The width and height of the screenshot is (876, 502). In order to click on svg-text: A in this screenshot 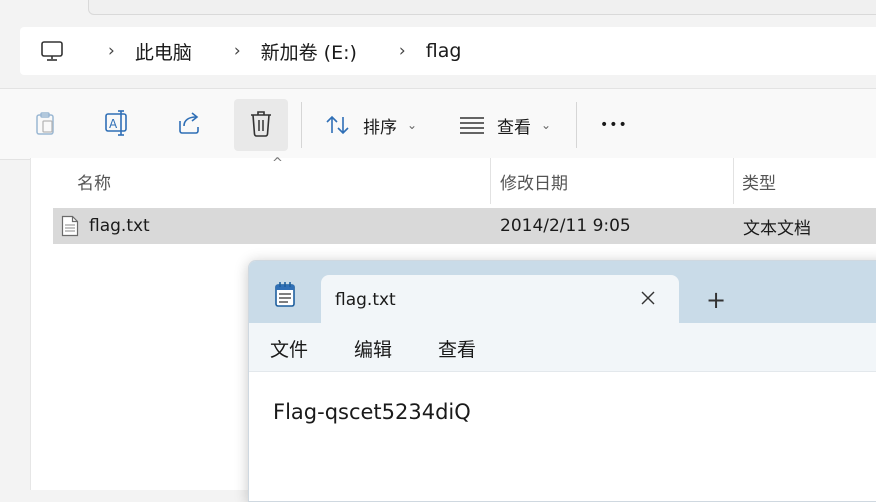, I will do `click(113, 124)`.